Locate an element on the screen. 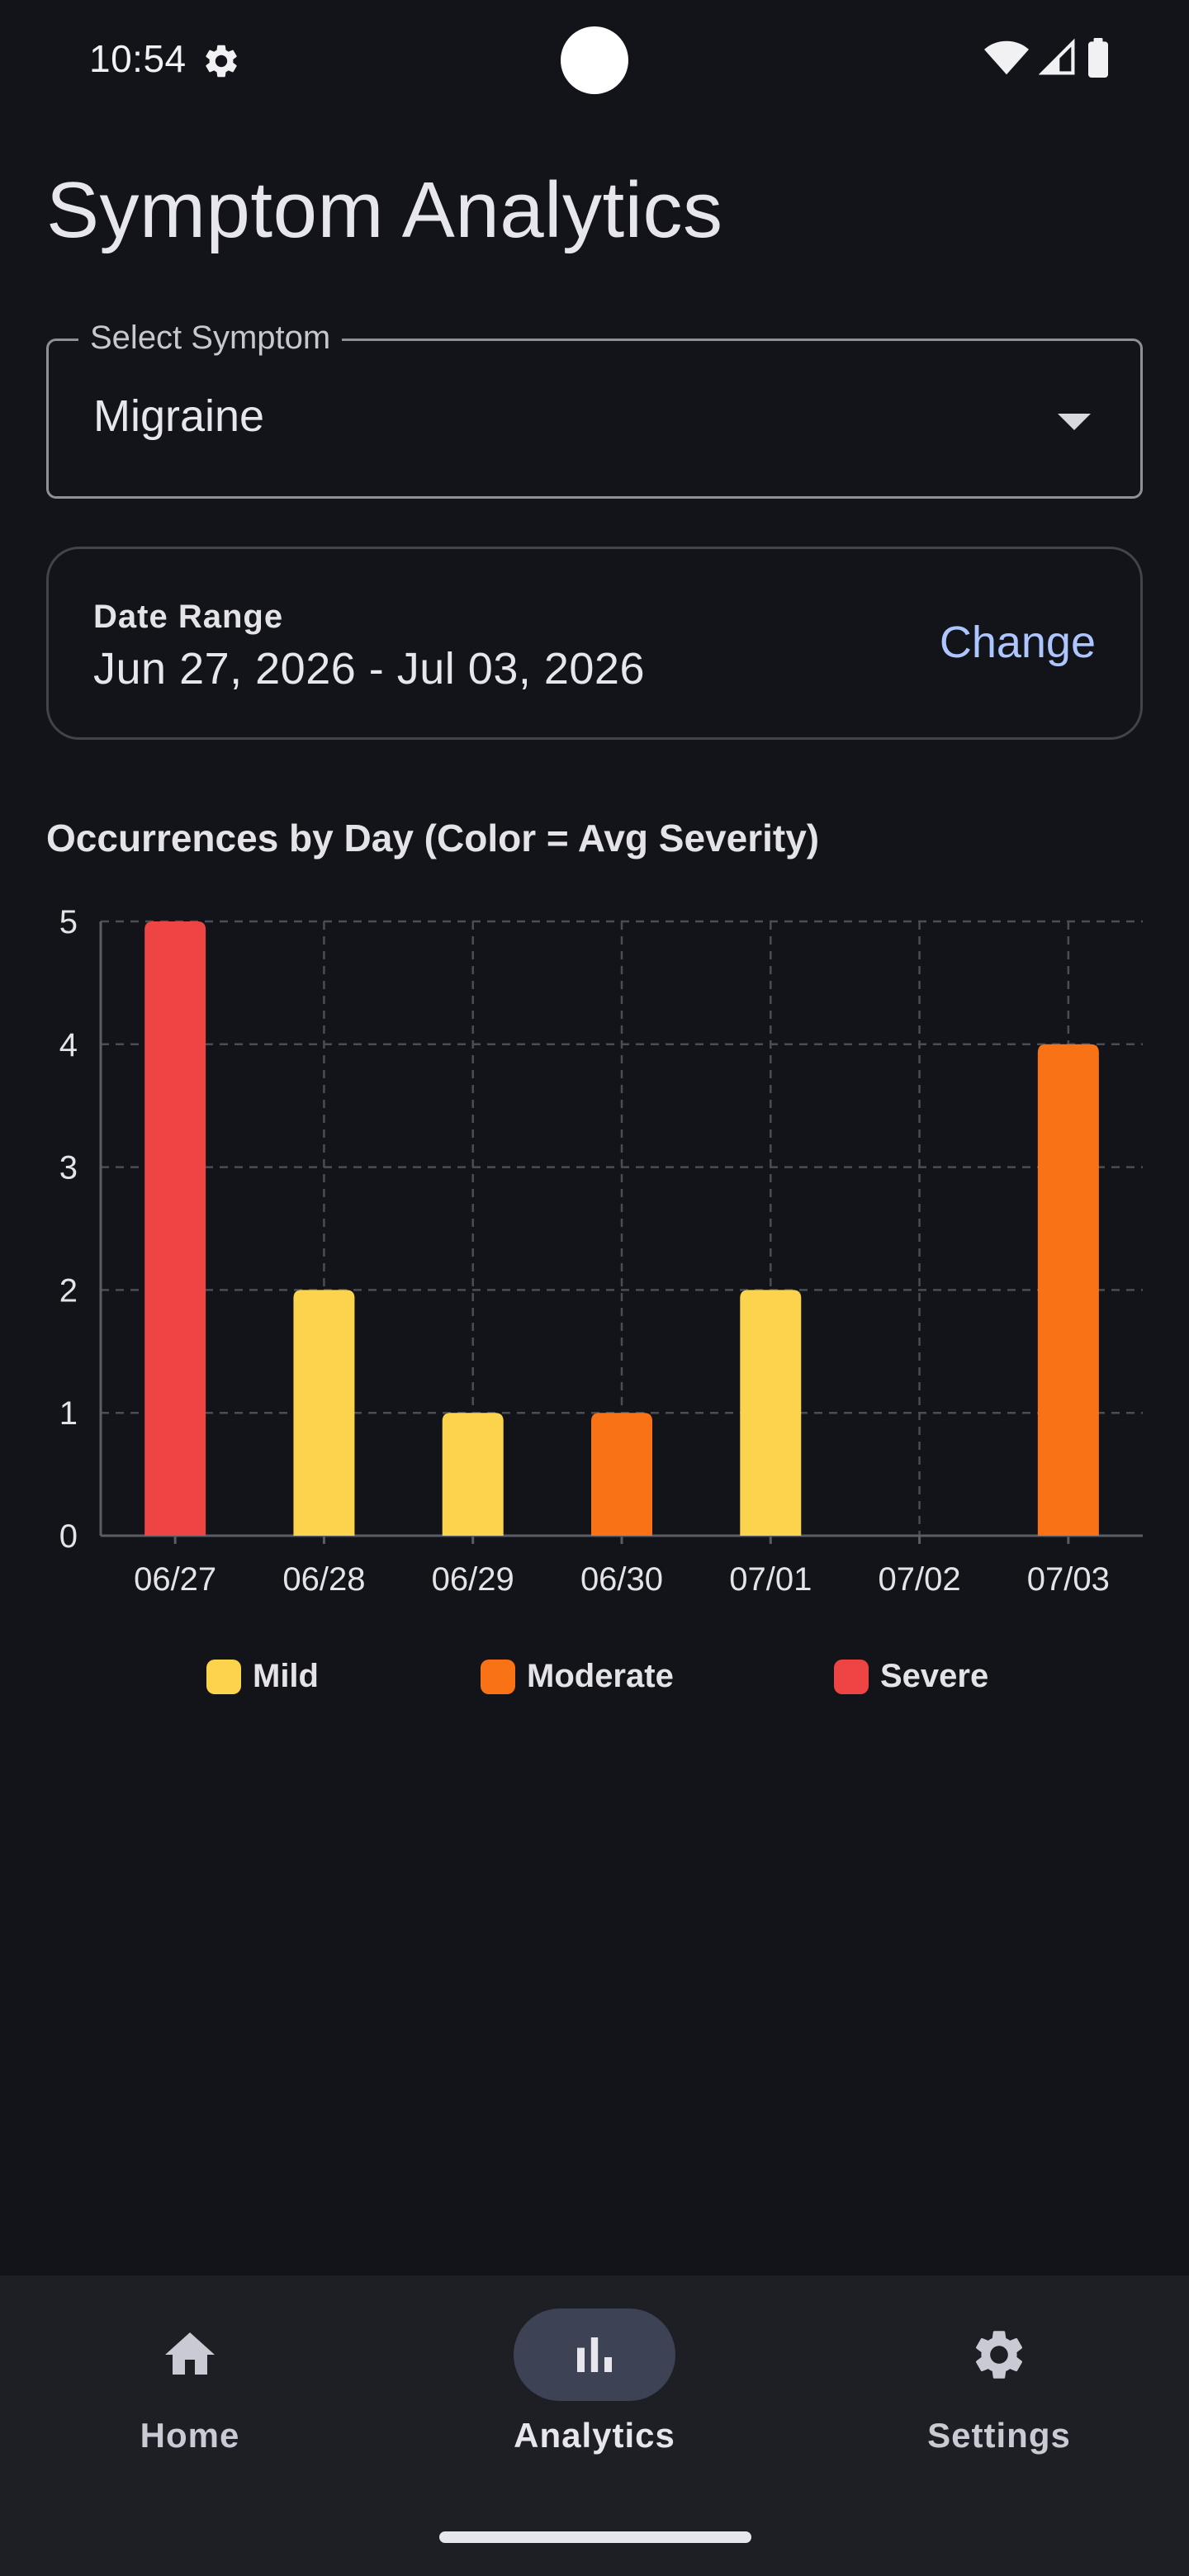  legend-label: Severe is located at coordinates (934, 1676).